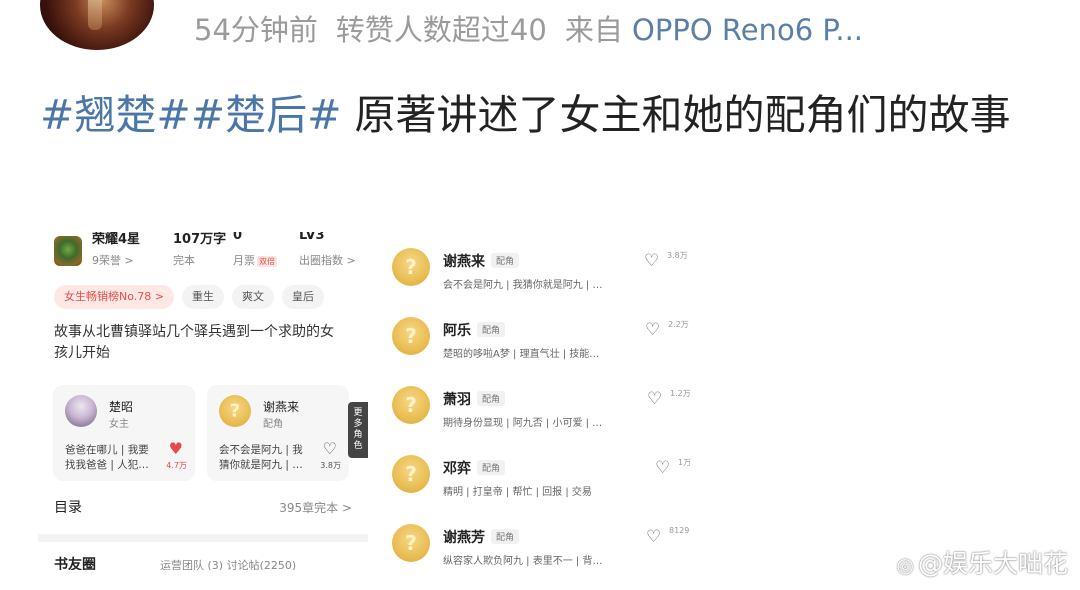 The width and height of the screenshot is (1080, 590). What do you see at coordinates (543, 477) in the screenshot?
I see `character-item: 邓弈配角 精明 | 打皇帝 | 帮忙 | 回报 | 交易 ♡ 1万` at bounding box center [543, 477].